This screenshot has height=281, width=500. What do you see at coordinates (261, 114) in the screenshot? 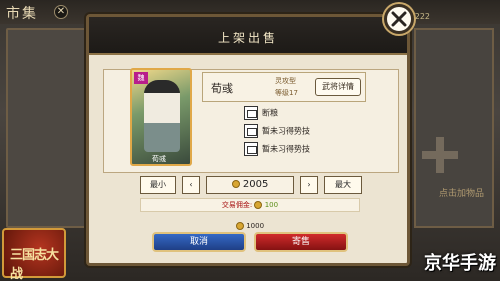
I see `skill-item: 断粮` at bounding box center [261, 114].